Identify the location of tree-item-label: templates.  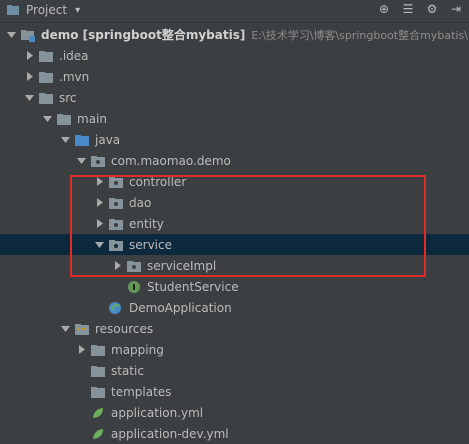
(141, 391).